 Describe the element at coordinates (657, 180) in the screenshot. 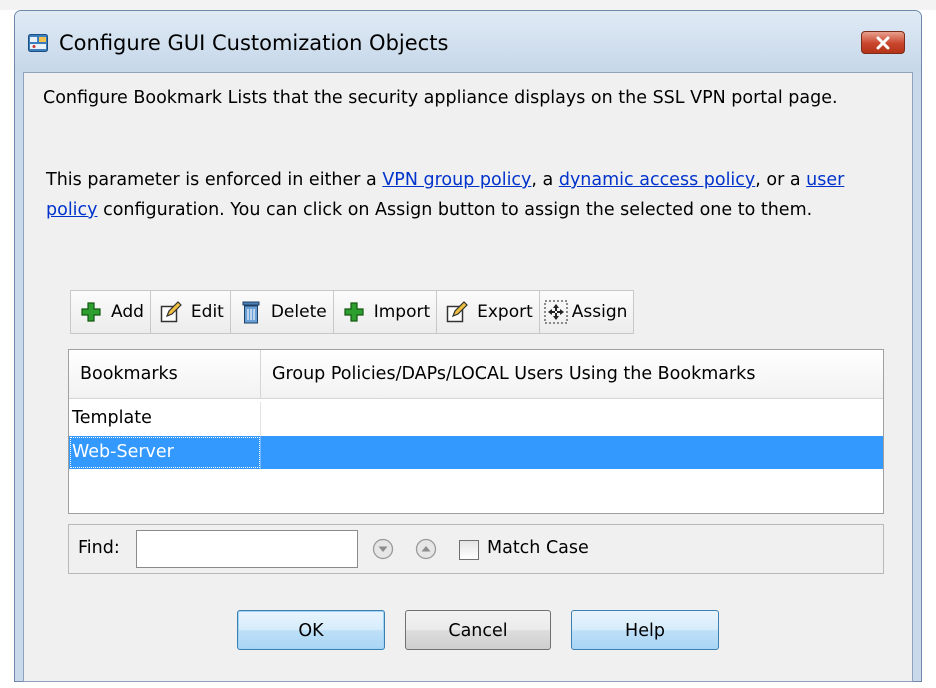

I see `dynamic-access-policy-link: dynamic access policy` at that location.